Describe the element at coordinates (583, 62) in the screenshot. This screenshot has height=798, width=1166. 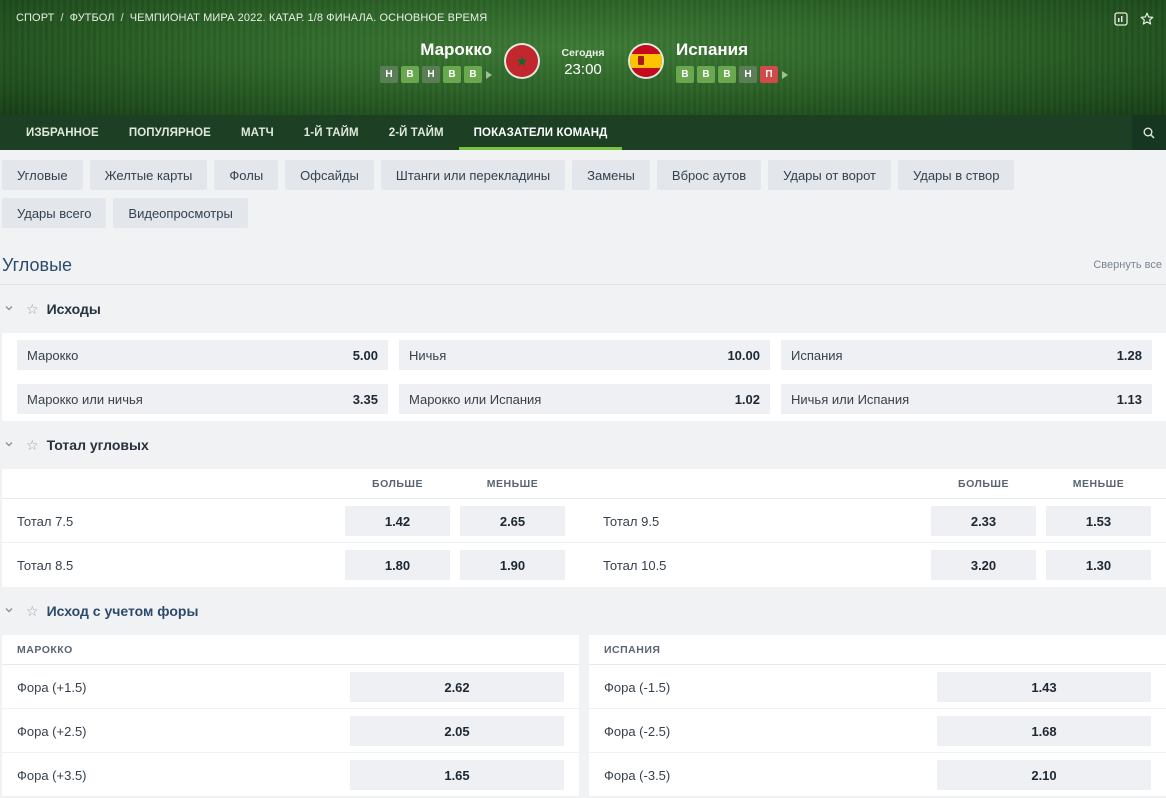
I see `match-time: Сегодня 23:00` at that location.